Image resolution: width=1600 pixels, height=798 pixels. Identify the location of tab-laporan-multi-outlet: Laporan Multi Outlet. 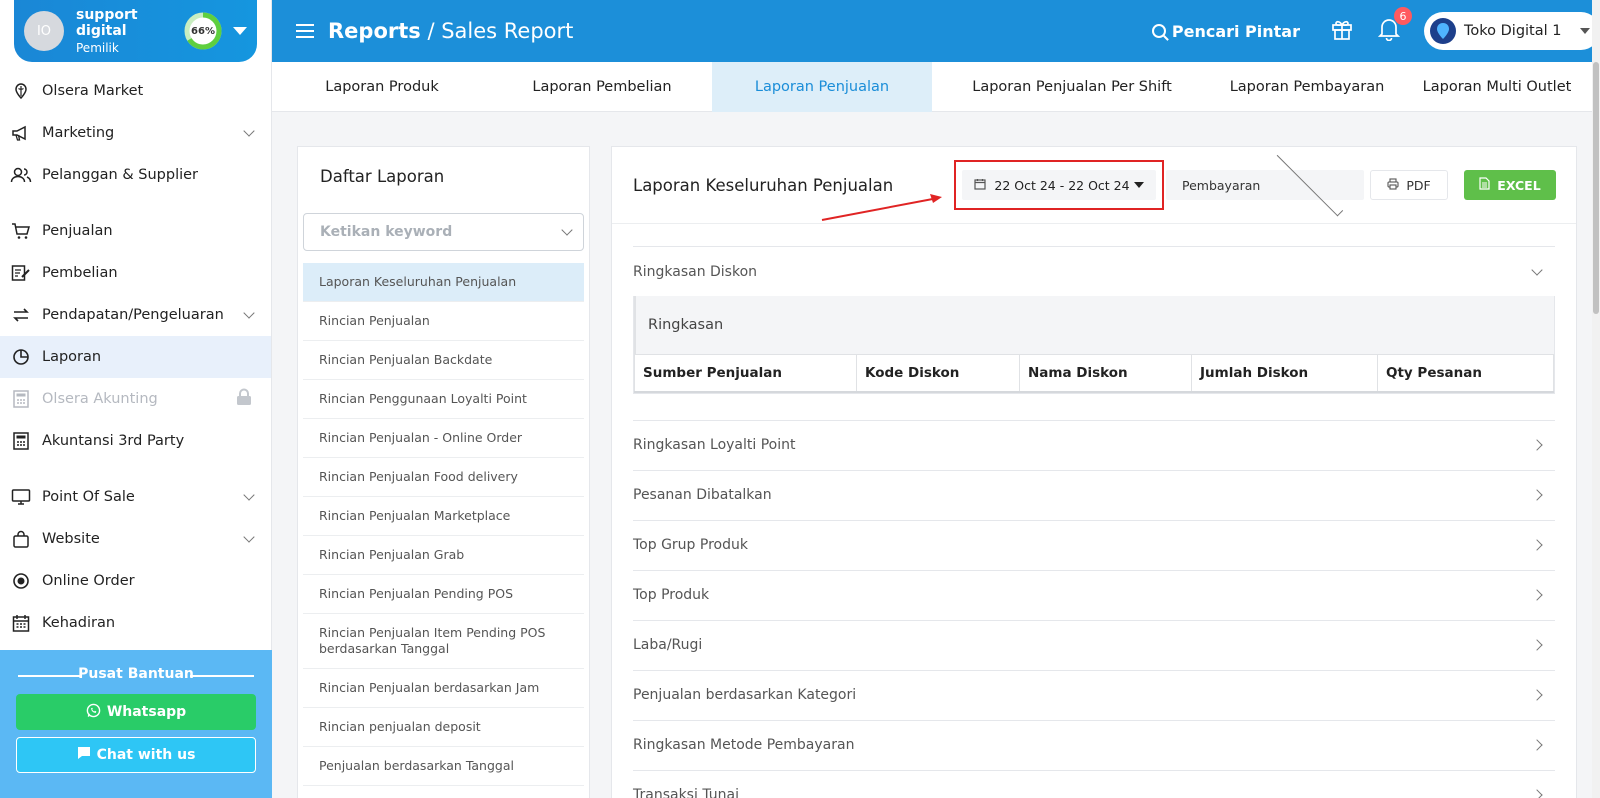
(1497, 87).